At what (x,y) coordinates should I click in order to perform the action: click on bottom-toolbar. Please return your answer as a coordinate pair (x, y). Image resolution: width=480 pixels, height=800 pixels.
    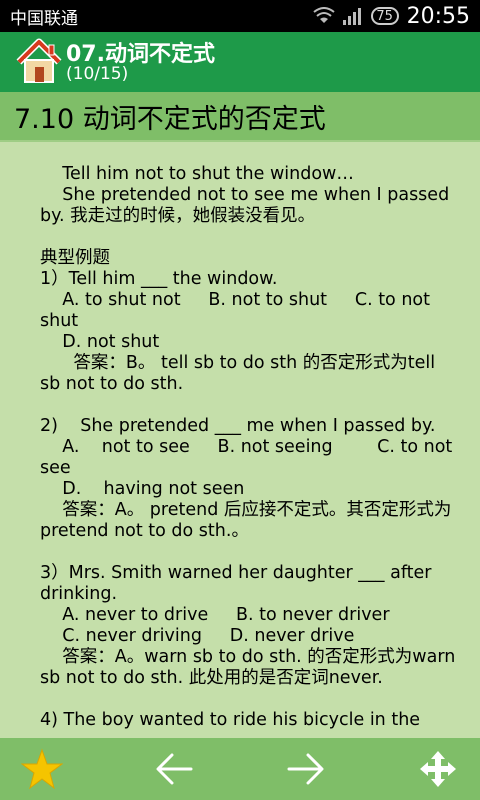
    Looking at the image, I should click on (240, 769).